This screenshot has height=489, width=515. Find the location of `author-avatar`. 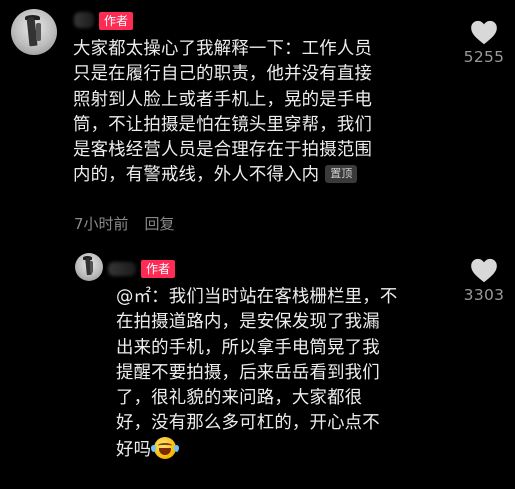

author-avatar is located at coordinates (34, 32).